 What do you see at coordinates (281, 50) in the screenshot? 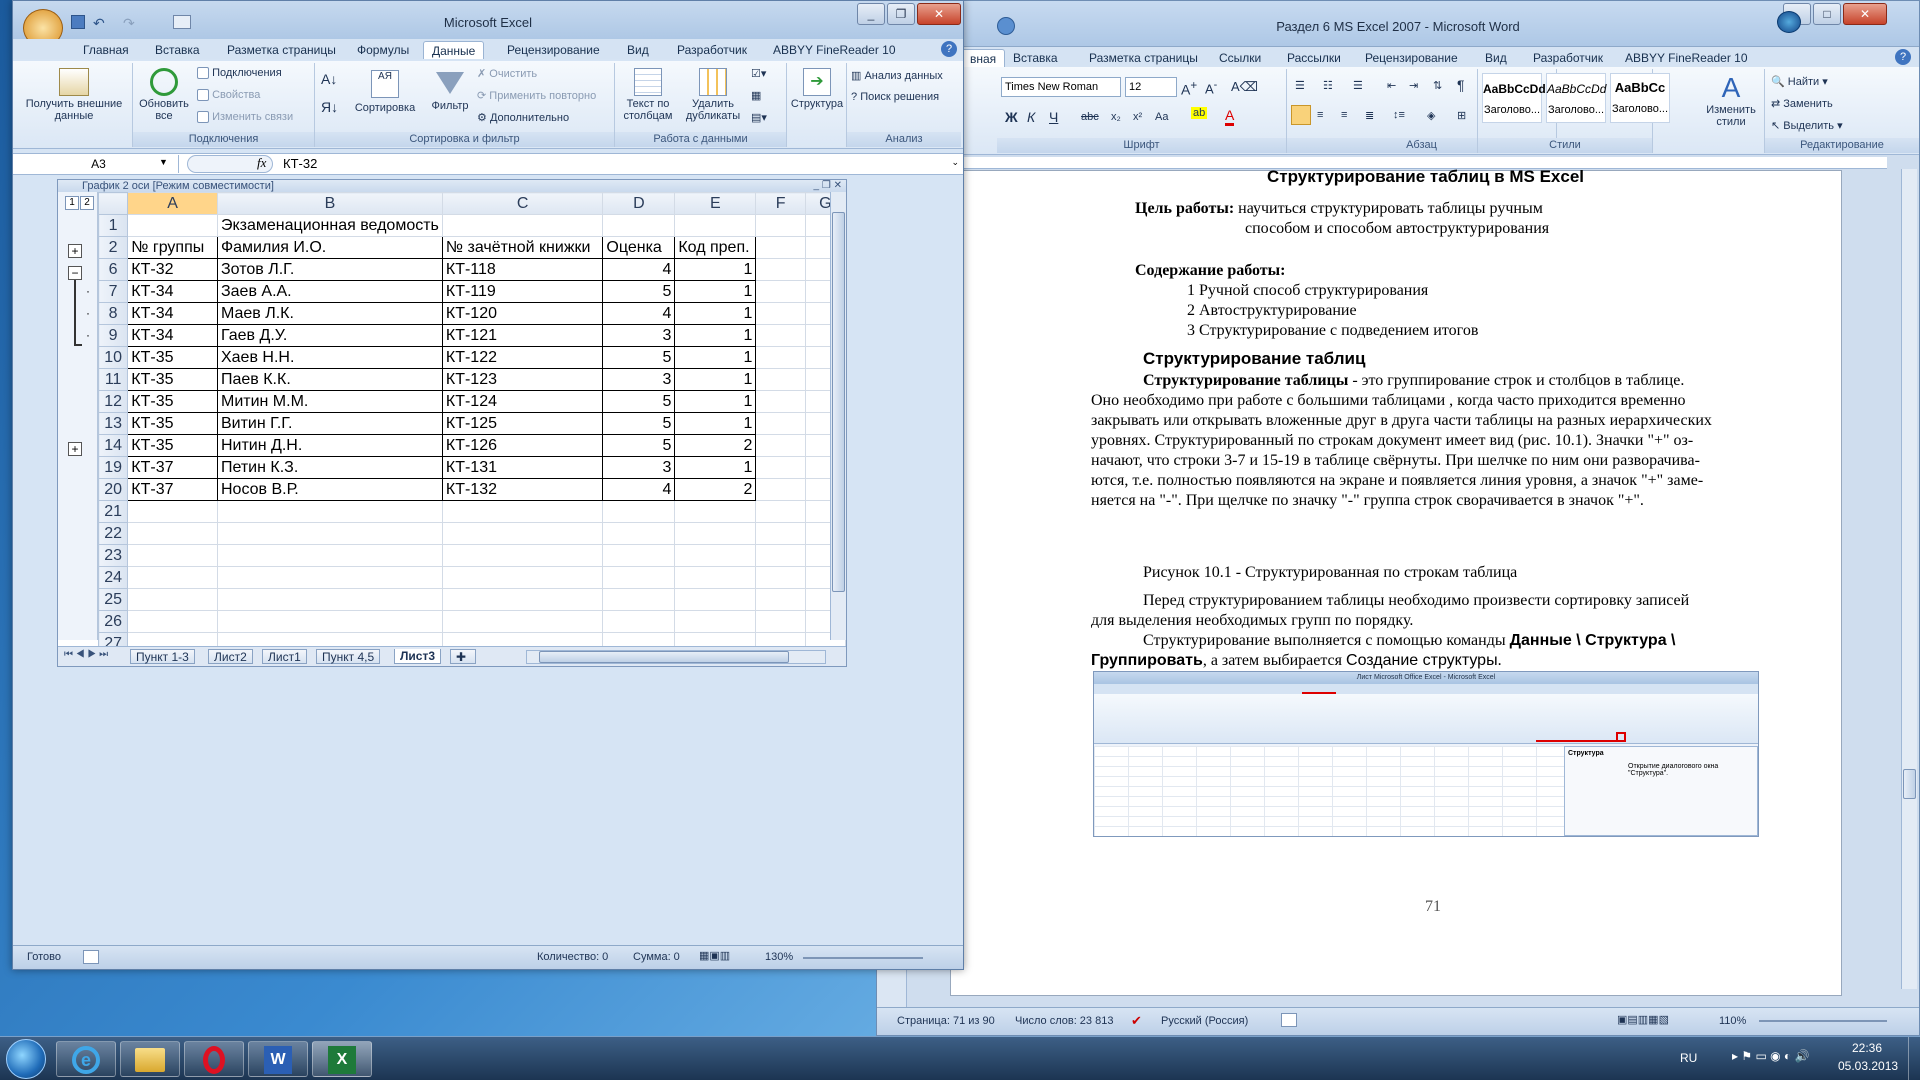
I see `excel-tab-layout: Разметка страницы` at bounding box center [281, 50].